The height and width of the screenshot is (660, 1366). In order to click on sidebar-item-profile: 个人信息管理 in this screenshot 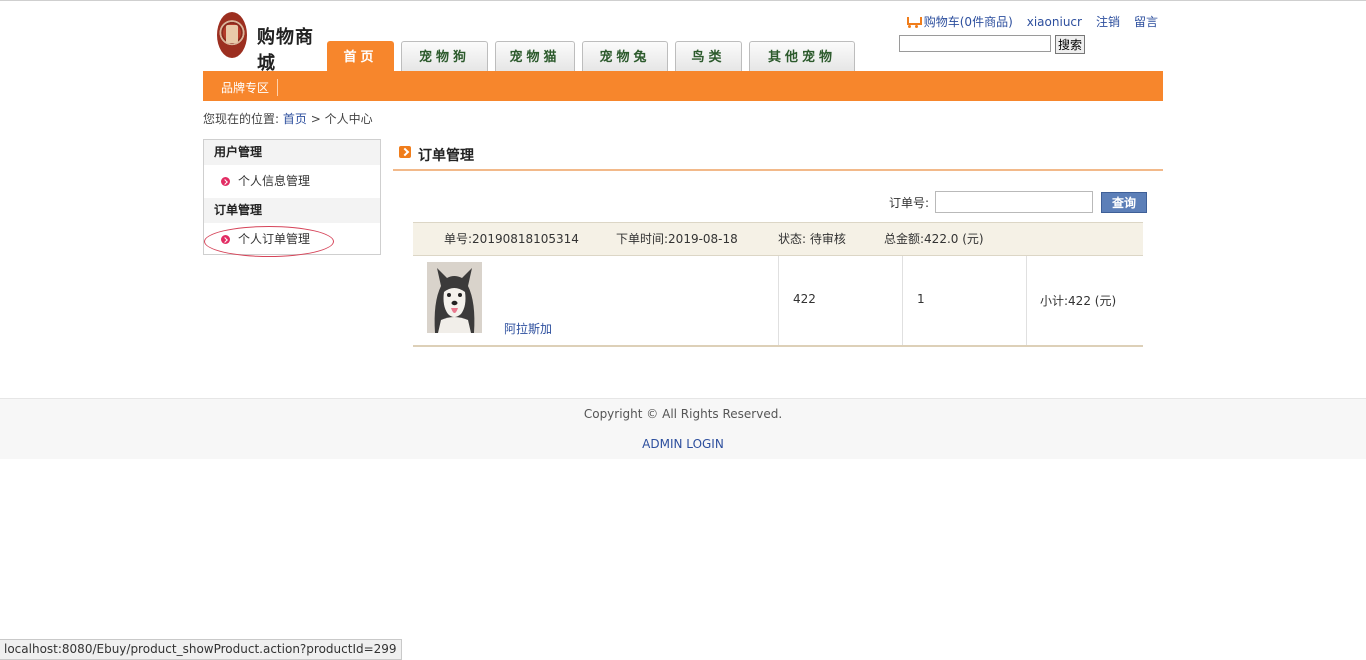, I will do `click(292, 181)`.